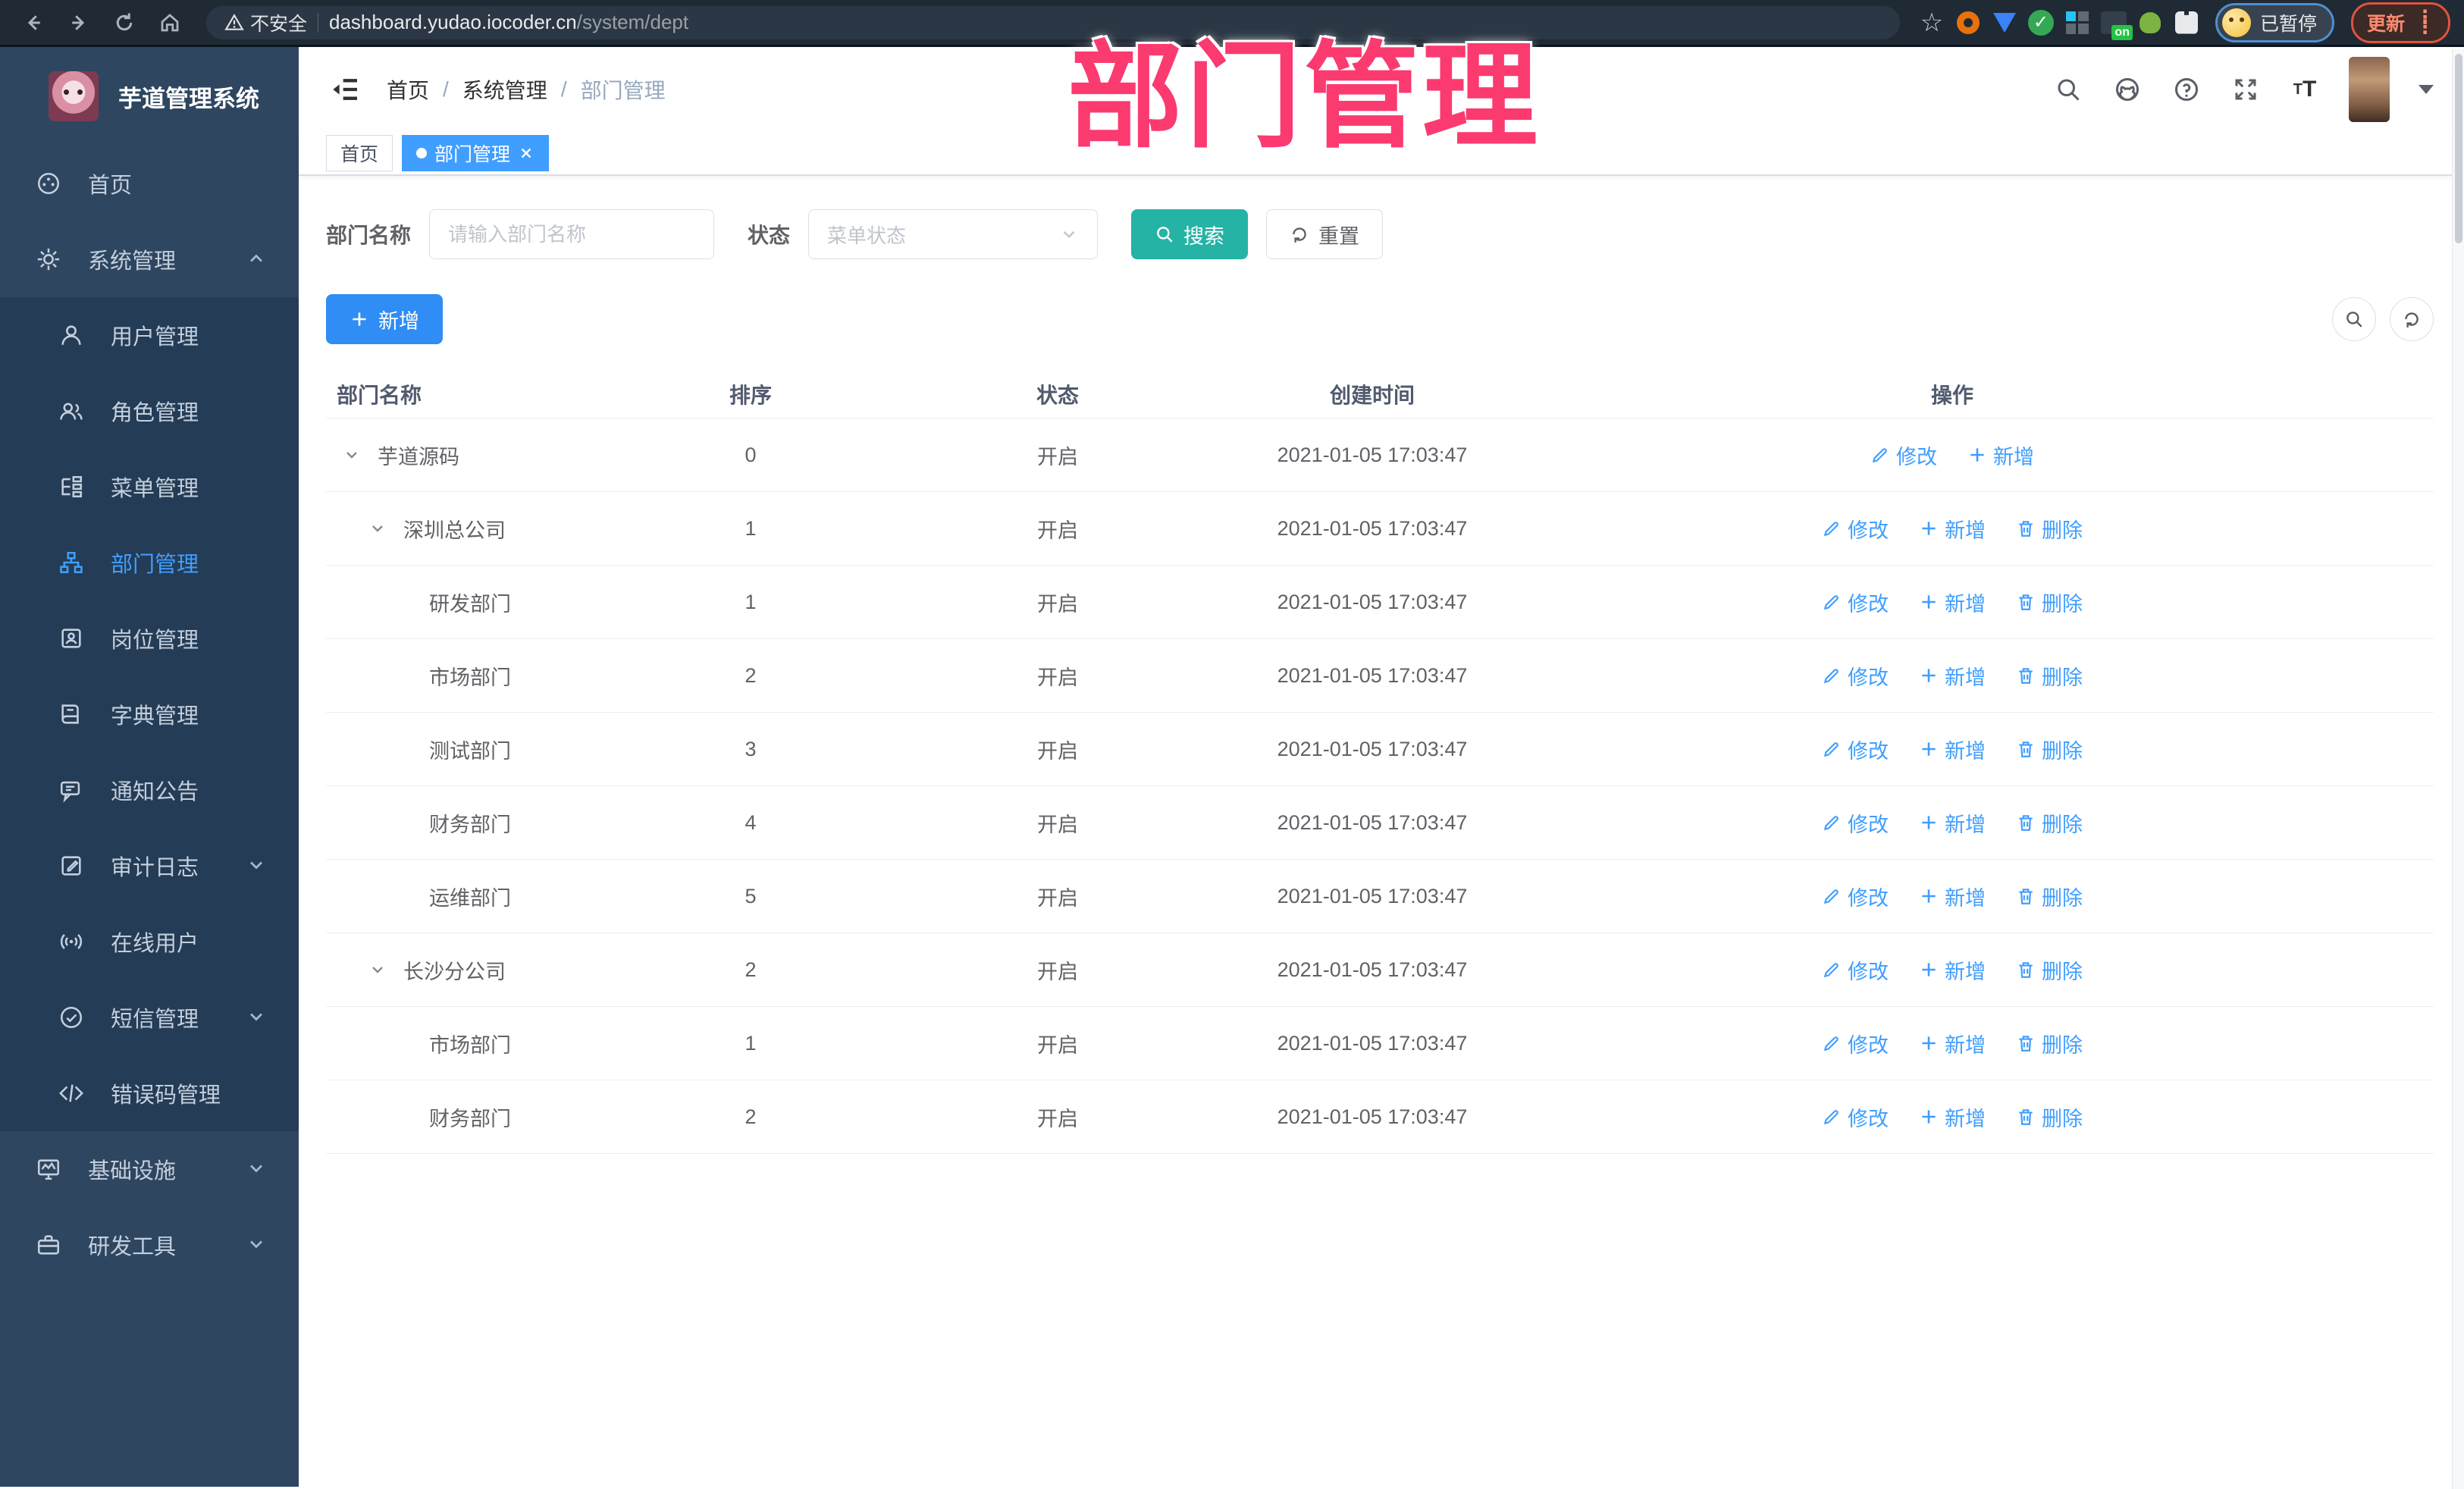  Describe the element at coordinates (2127, 89) in the screenshot. I see `github-icon` at that location.